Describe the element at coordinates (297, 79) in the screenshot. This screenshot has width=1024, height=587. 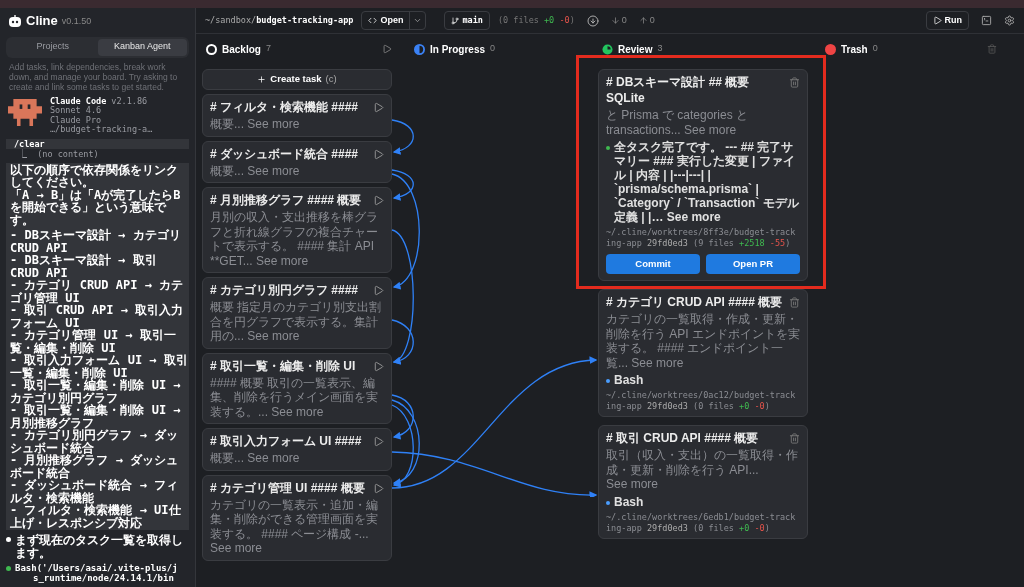
I see `create-task-button: Create task (c)` at that location.